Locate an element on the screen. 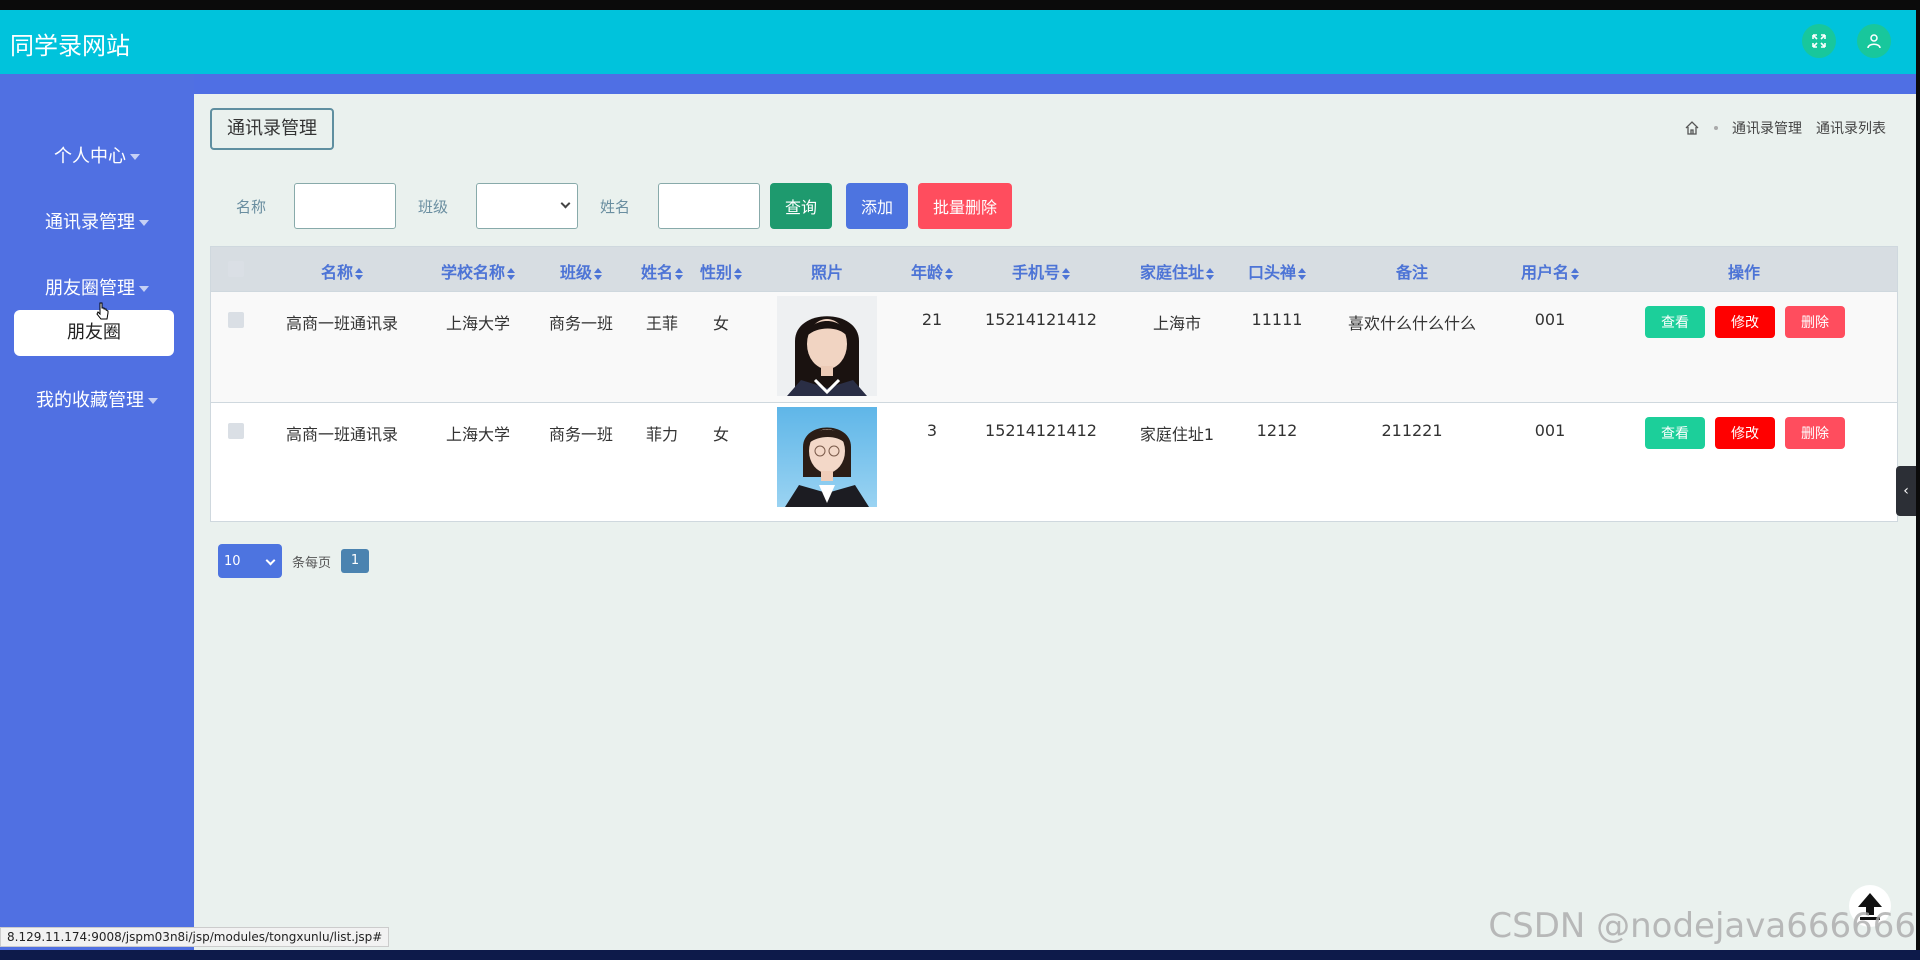 The width and height of the screenshot is (1920, 960). top-bar: 同学录网站 is located at coordinates (958, 42).